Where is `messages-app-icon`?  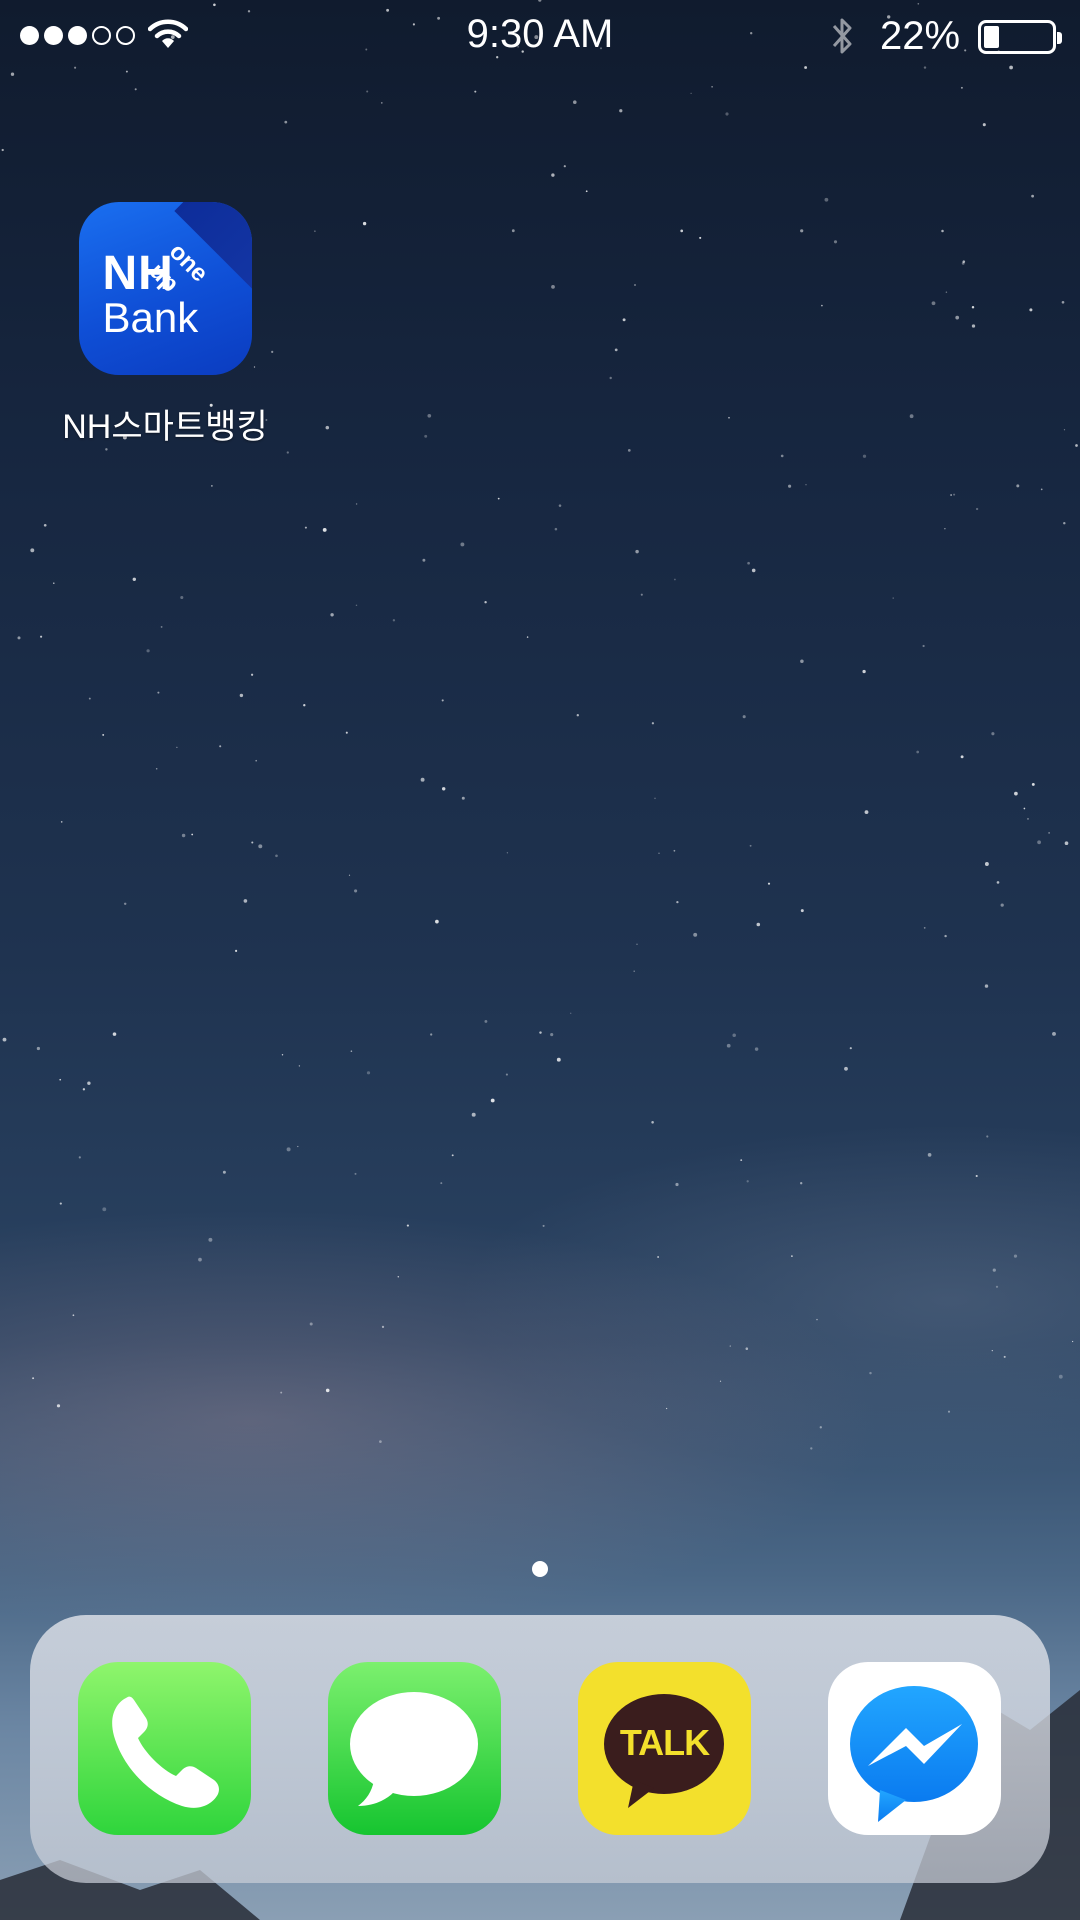 messages-app-icon is located at coordinates (414, 1748).